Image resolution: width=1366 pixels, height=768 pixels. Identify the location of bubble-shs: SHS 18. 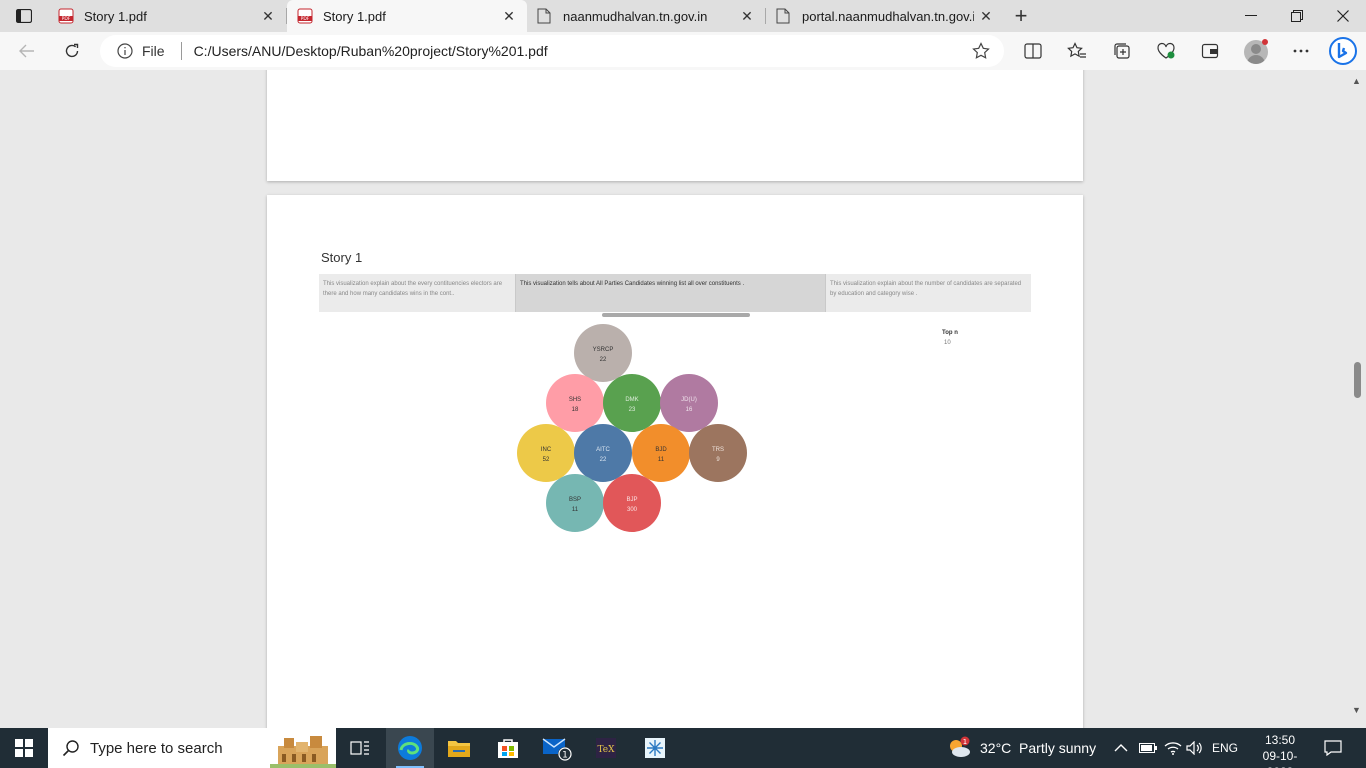
(575, 403).